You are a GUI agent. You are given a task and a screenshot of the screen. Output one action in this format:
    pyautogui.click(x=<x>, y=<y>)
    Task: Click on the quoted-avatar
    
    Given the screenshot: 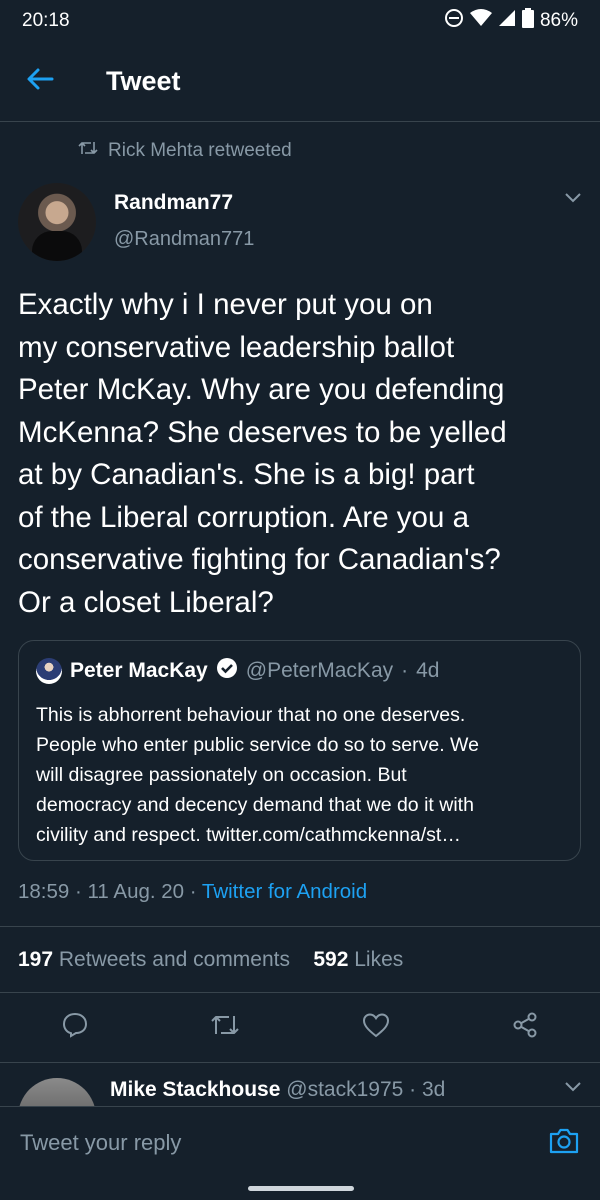 What is the action you would take?
    pyautogui.click(x=49, y=671)
    